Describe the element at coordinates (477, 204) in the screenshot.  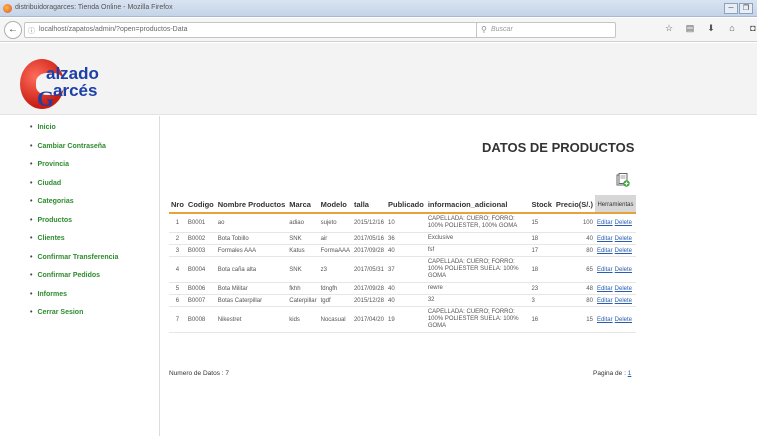
I see `col-info: informacion_adicional` at that location.